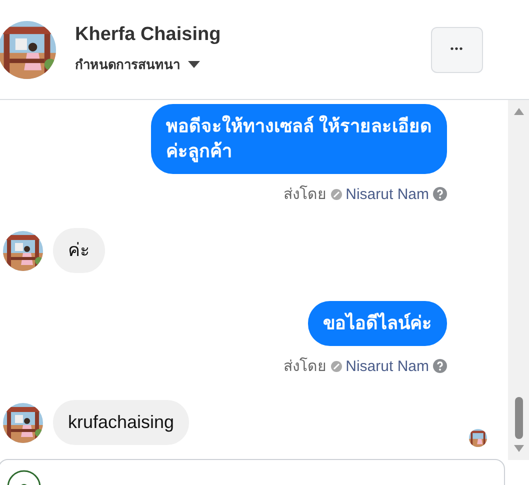 The width and height of the screenshot is (529, 485). Describe the element at coordinates (519, 111) in the screenshot. I see `scroll-up-icon` at that location.